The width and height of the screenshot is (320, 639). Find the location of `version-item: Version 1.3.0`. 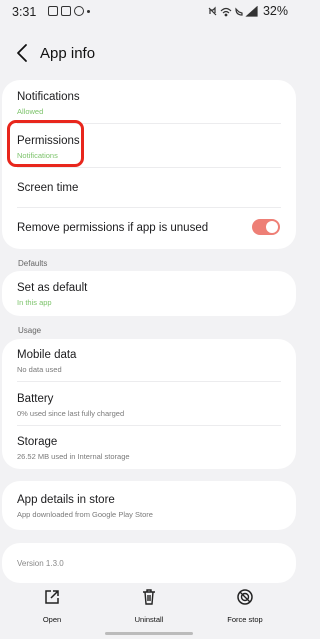

version-item: Version 1.3.0 is located at coordinates (149, 563).